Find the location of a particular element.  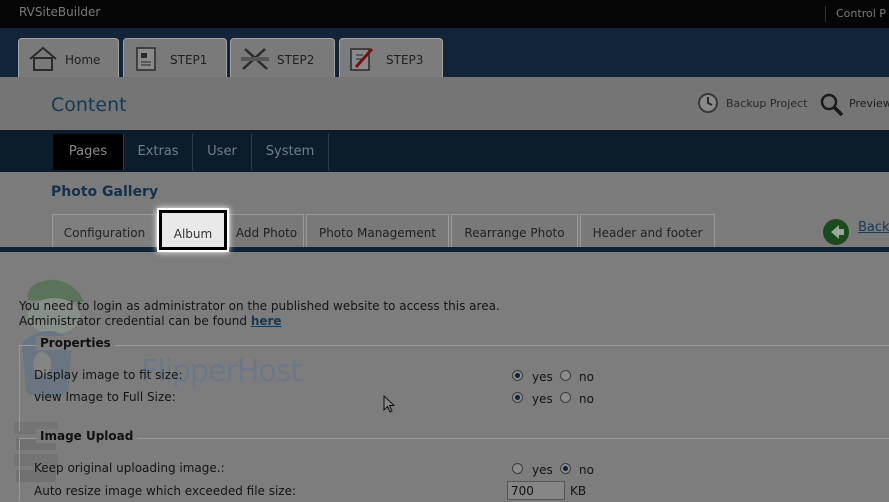

tab-album: Album is located at coordinates (193, 230).